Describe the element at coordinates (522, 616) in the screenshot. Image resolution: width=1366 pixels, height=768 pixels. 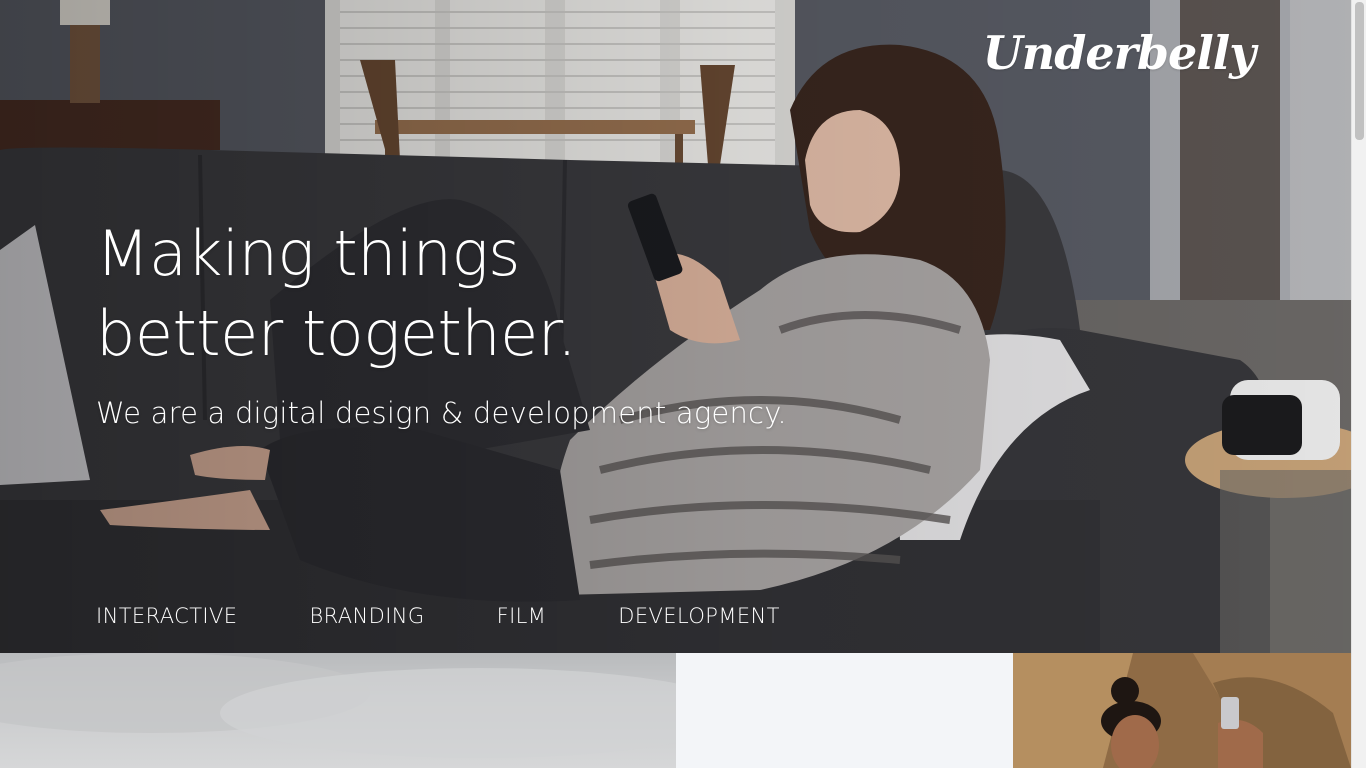
I see `nav-link-film: FILM` at that location.